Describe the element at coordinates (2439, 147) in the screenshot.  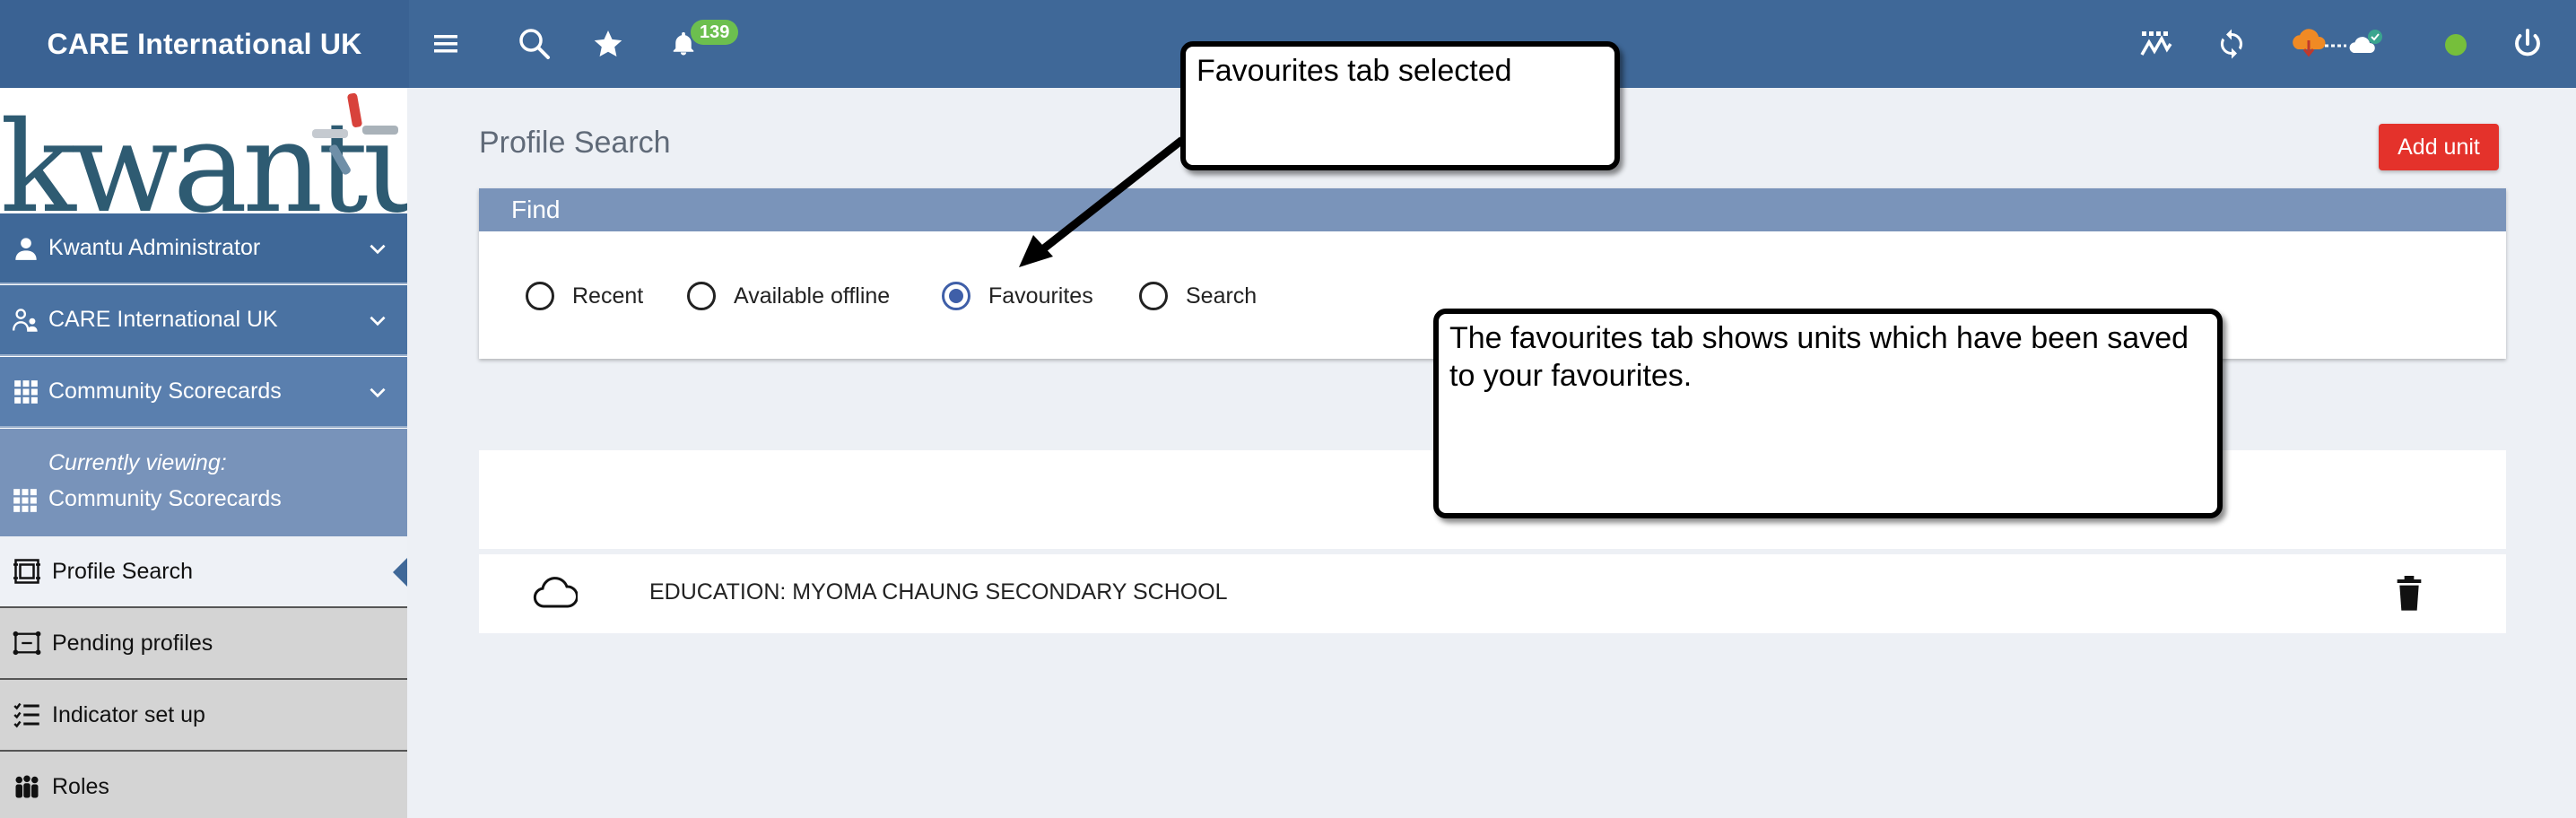
I see `add-unit-button: Add unit` at that location.